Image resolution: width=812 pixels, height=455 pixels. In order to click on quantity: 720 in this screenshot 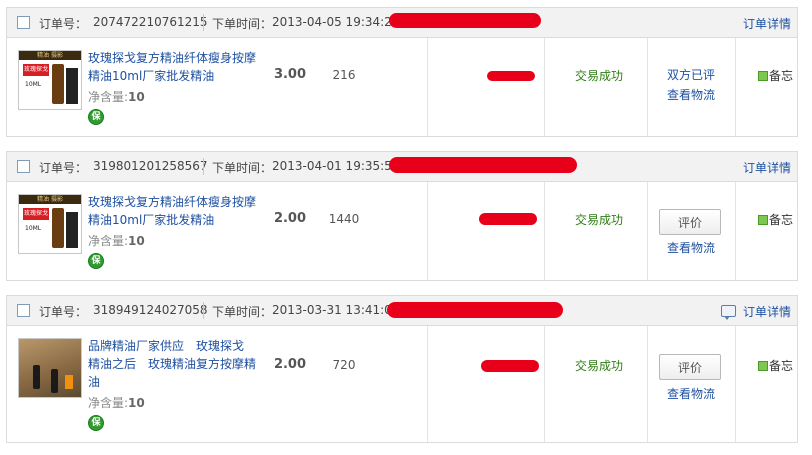, I will do `click(344, 365)`.